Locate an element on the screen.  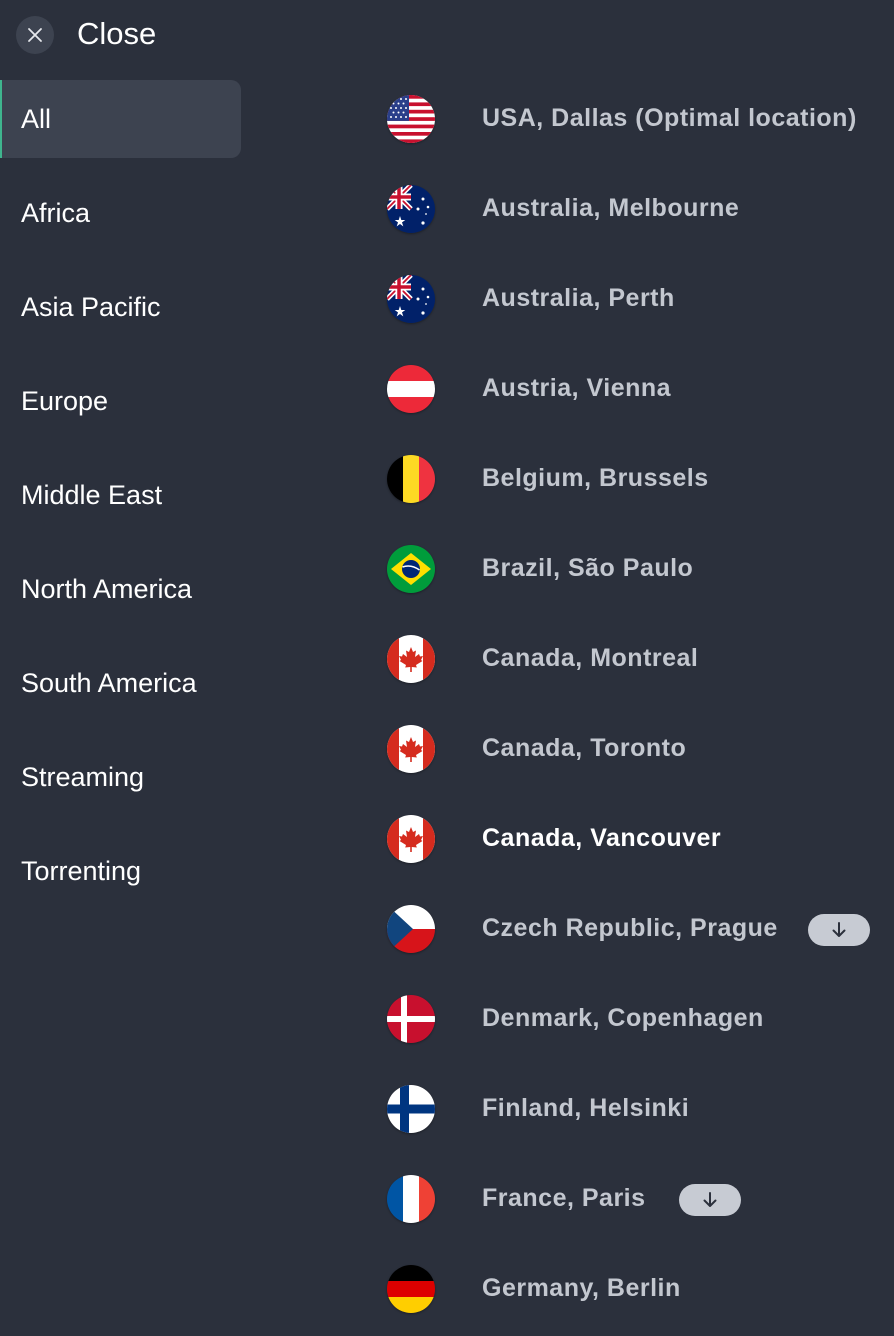
server-name: Brazil, São Paulo is located at coordinates (588, 568).